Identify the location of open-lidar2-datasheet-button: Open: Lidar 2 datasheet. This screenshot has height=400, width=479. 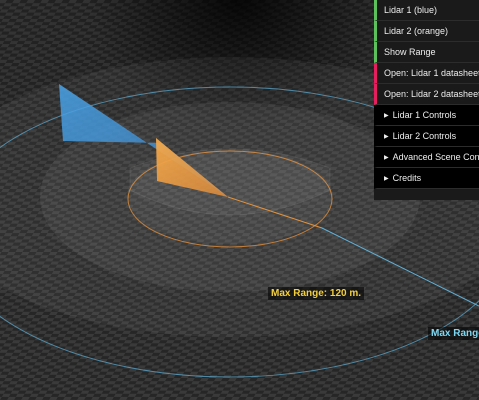
(426, 94).